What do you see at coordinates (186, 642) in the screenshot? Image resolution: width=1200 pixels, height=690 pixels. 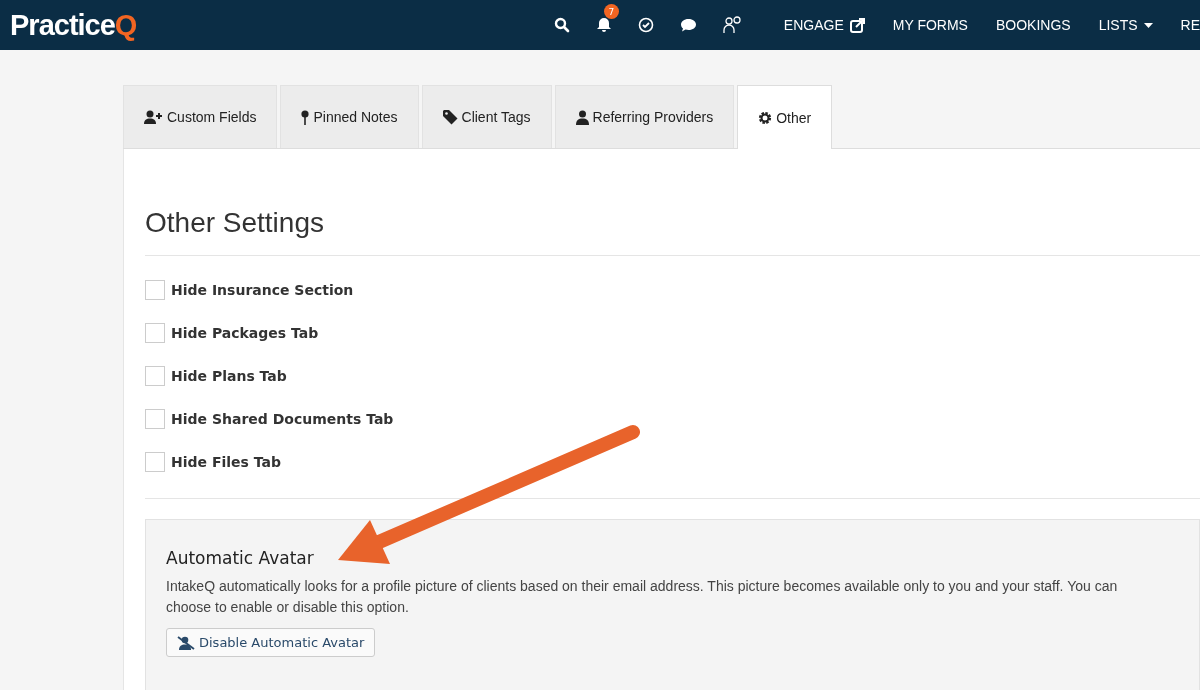 I see `user-slash-icon` at bounding box center [186, 642].